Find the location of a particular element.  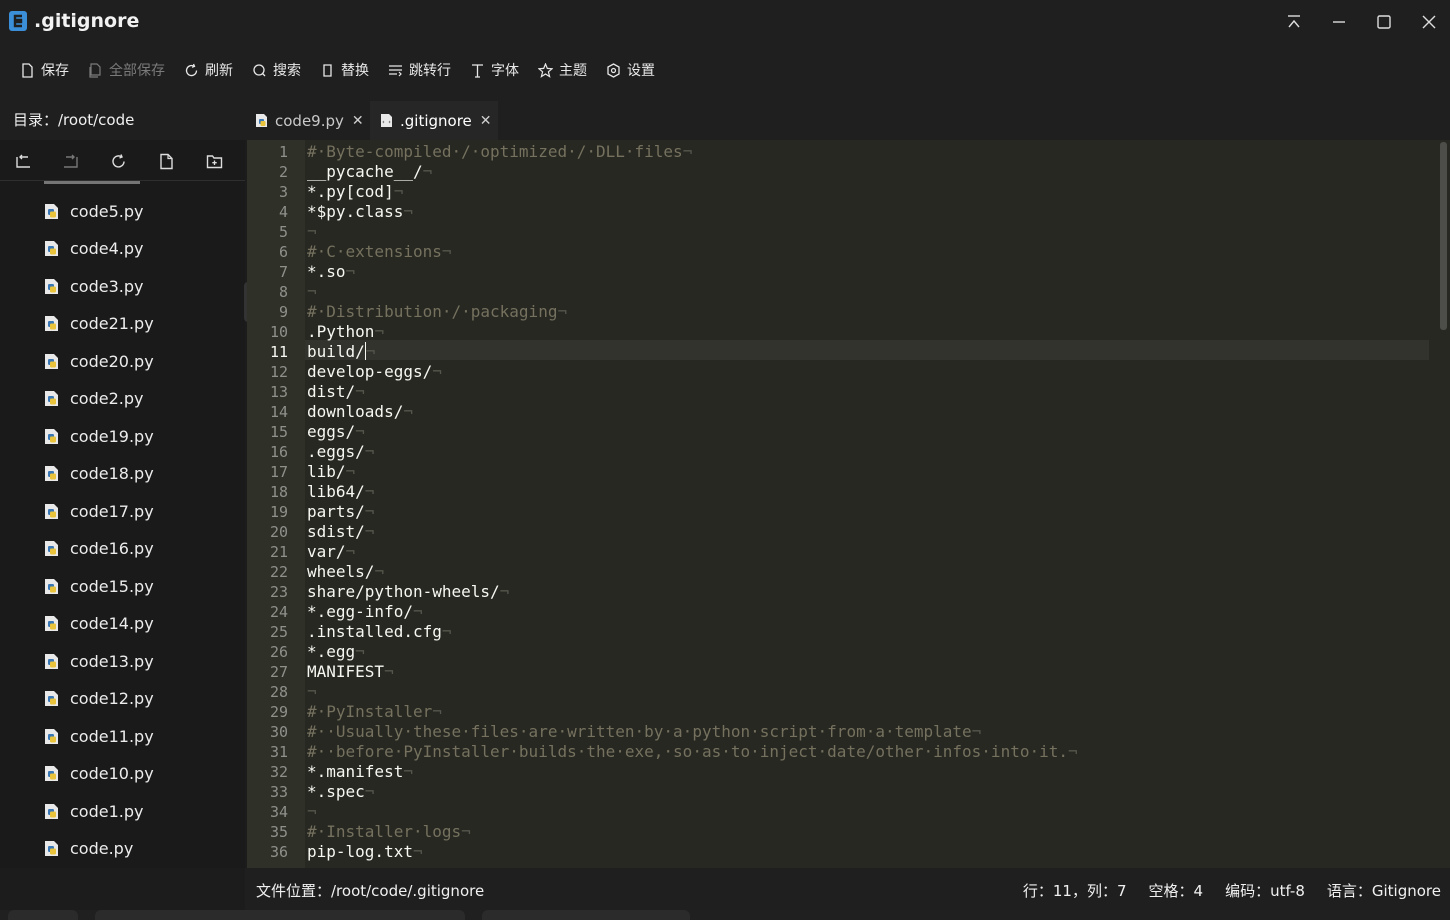

file-list-item: code17.py is located at coordinates (99, 511).